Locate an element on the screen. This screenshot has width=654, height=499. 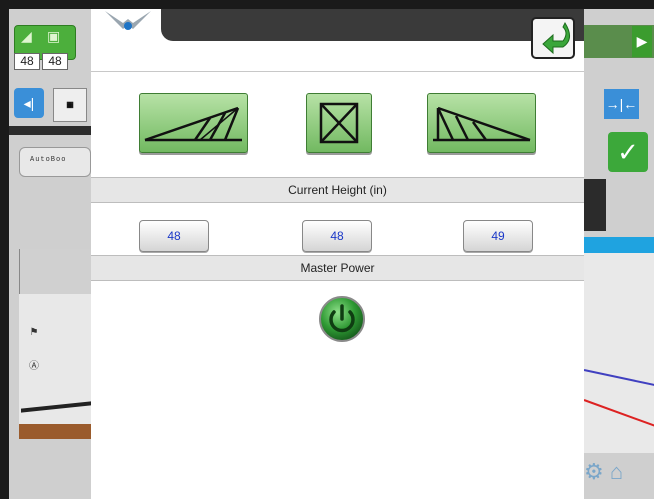
power-icon is located at coordinates (342, 319).